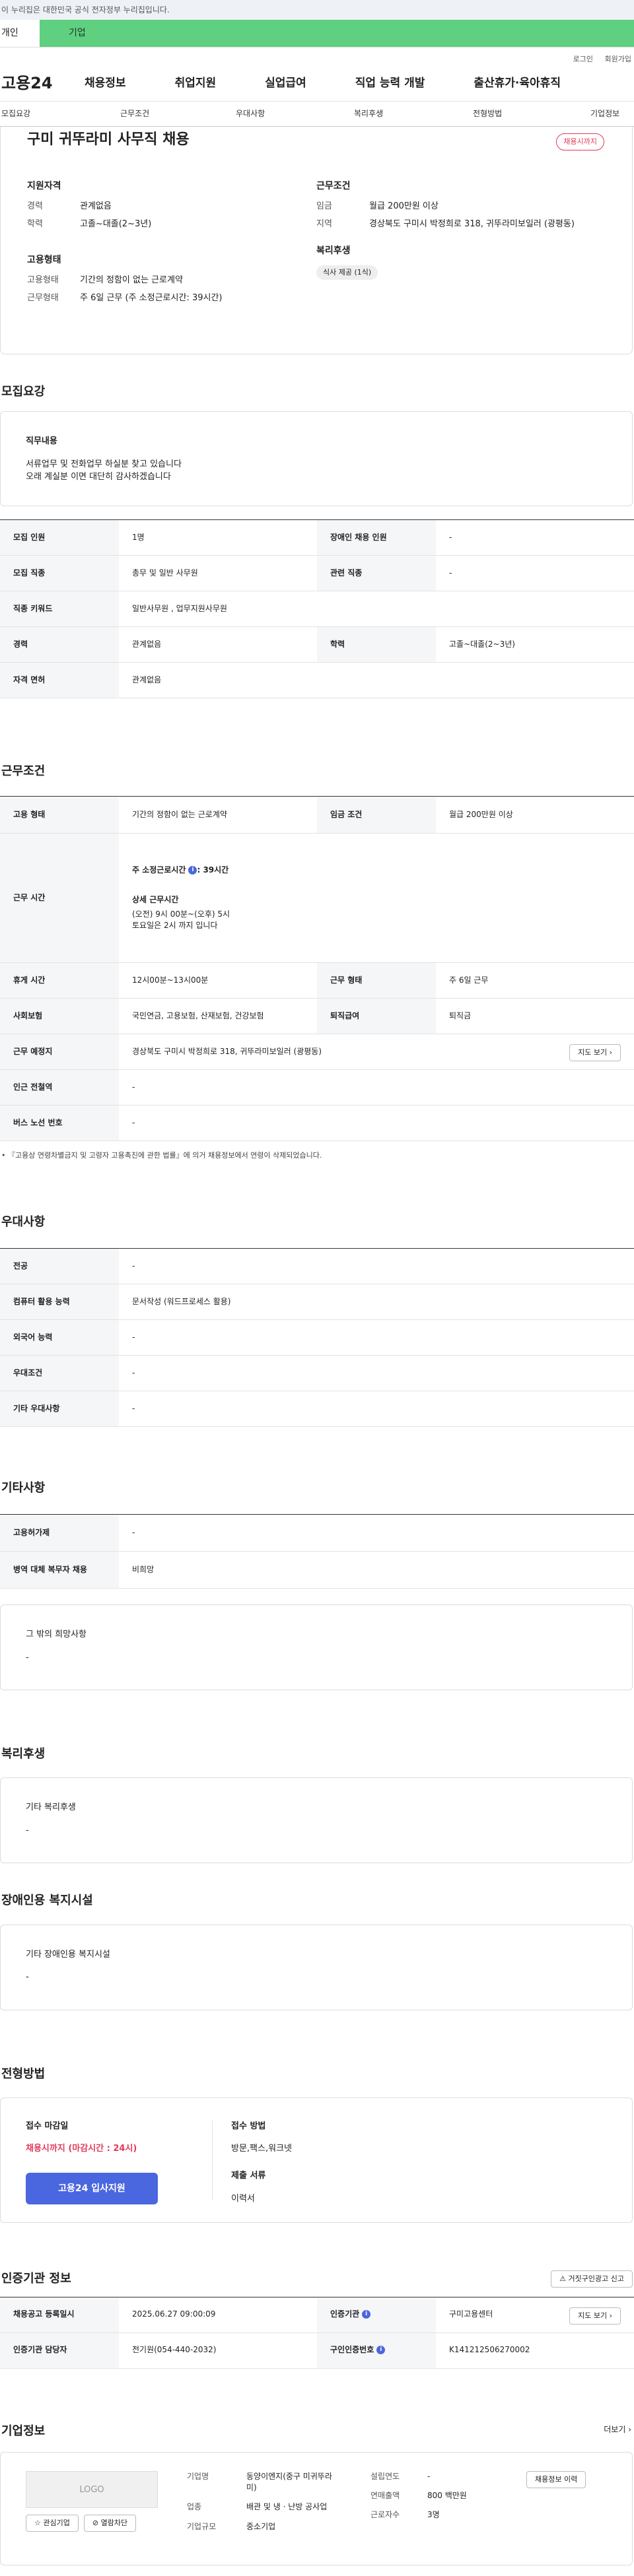 Image resolution: width=634 pixels, height=2576 pixels. What do you see at coordinates (59, 573) in the screenshot?
I see `cell-label: 모집 직종` at bounding box center [59, 573].